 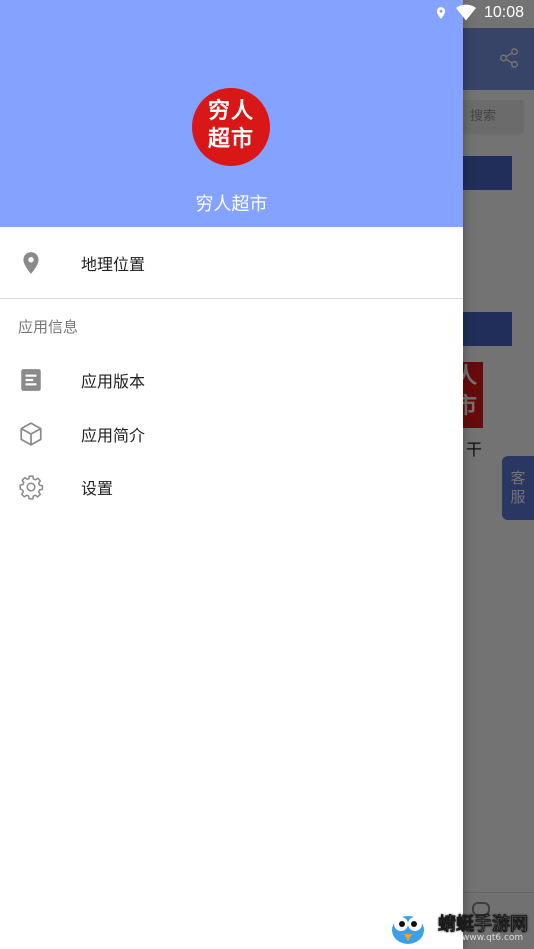 What do you see at coordinates (267, 14) in the screenshot?
I see `status-bar: 10:08` at bounding box center [267, 14].